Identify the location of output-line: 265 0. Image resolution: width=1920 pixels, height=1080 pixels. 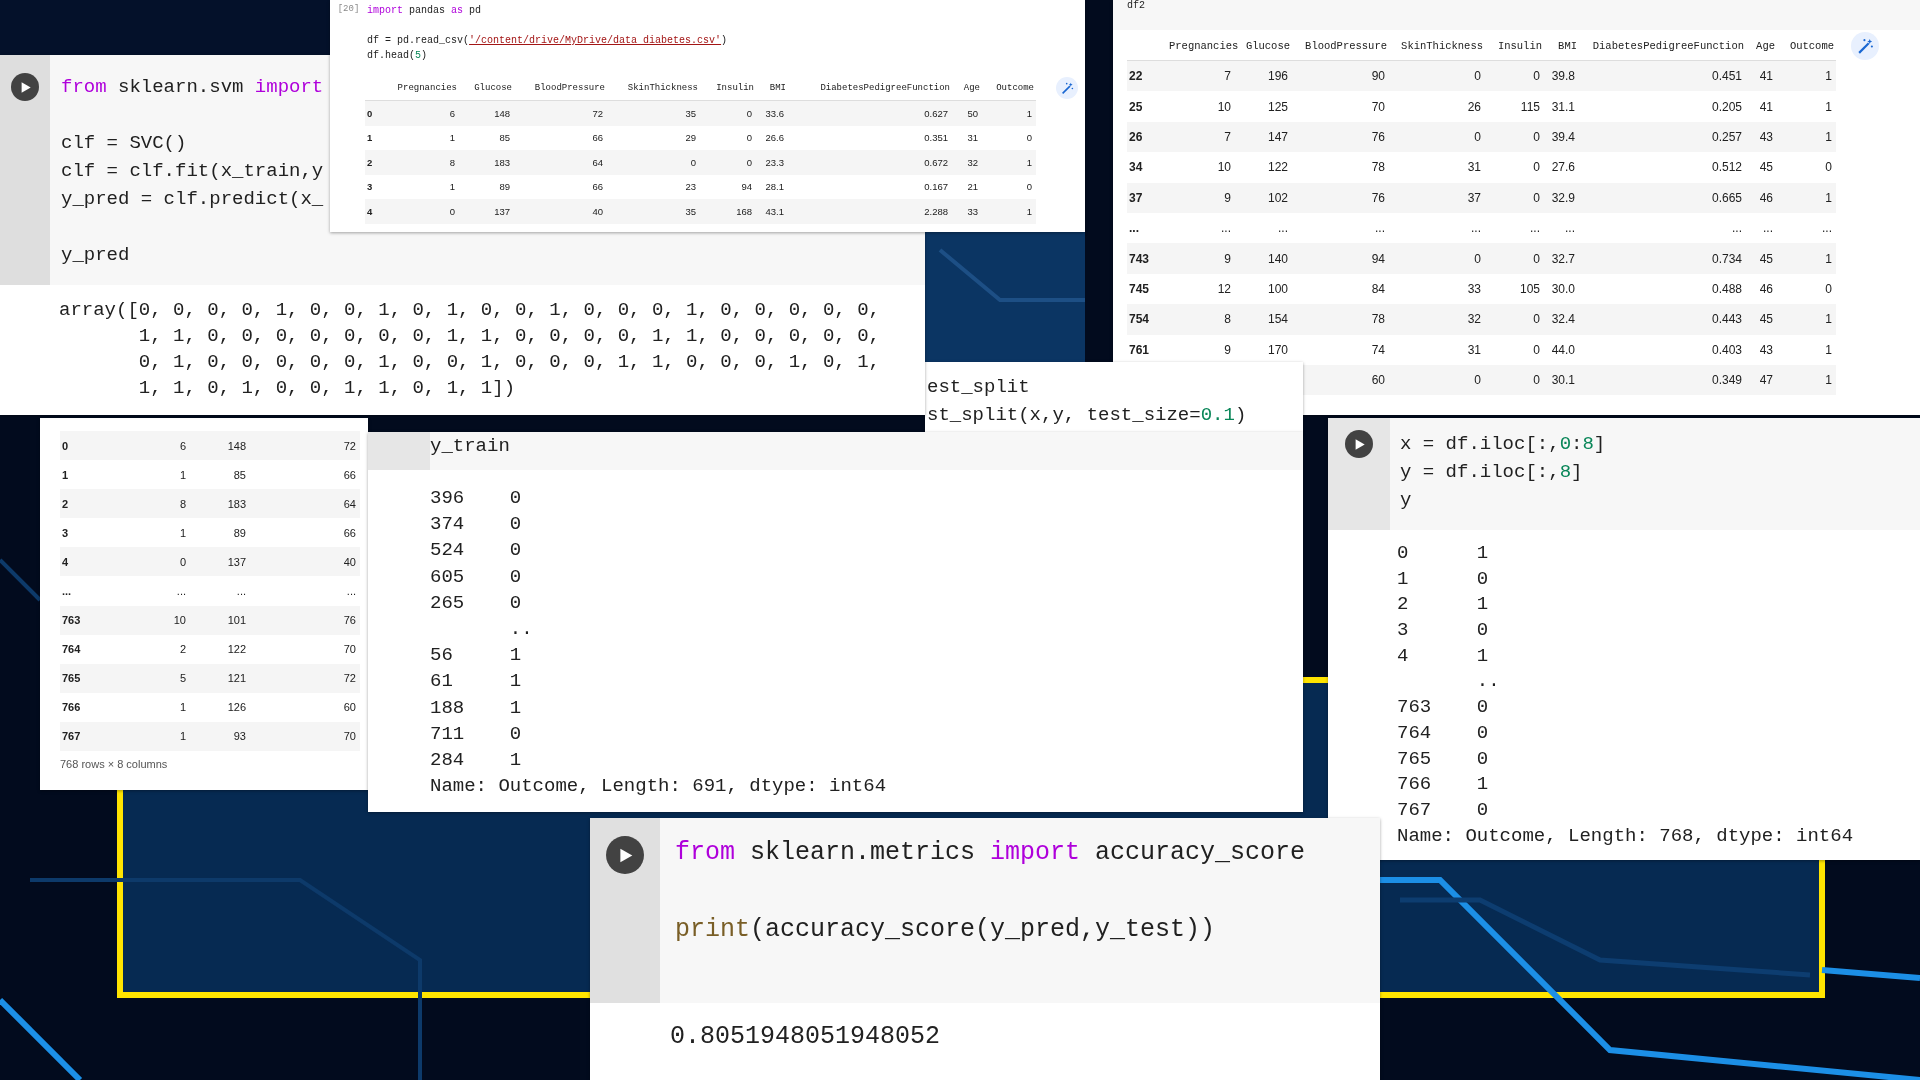
(476, 603).